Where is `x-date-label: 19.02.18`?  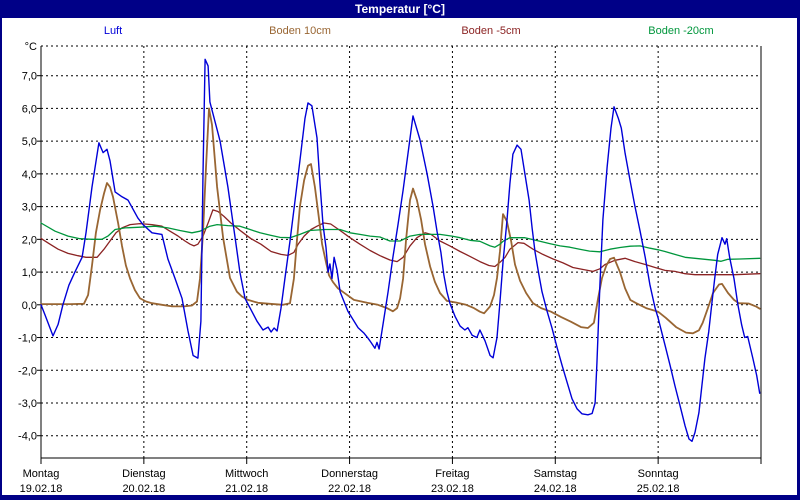
x-date-label: 19.02.18 is located at coordinates (41, 489).